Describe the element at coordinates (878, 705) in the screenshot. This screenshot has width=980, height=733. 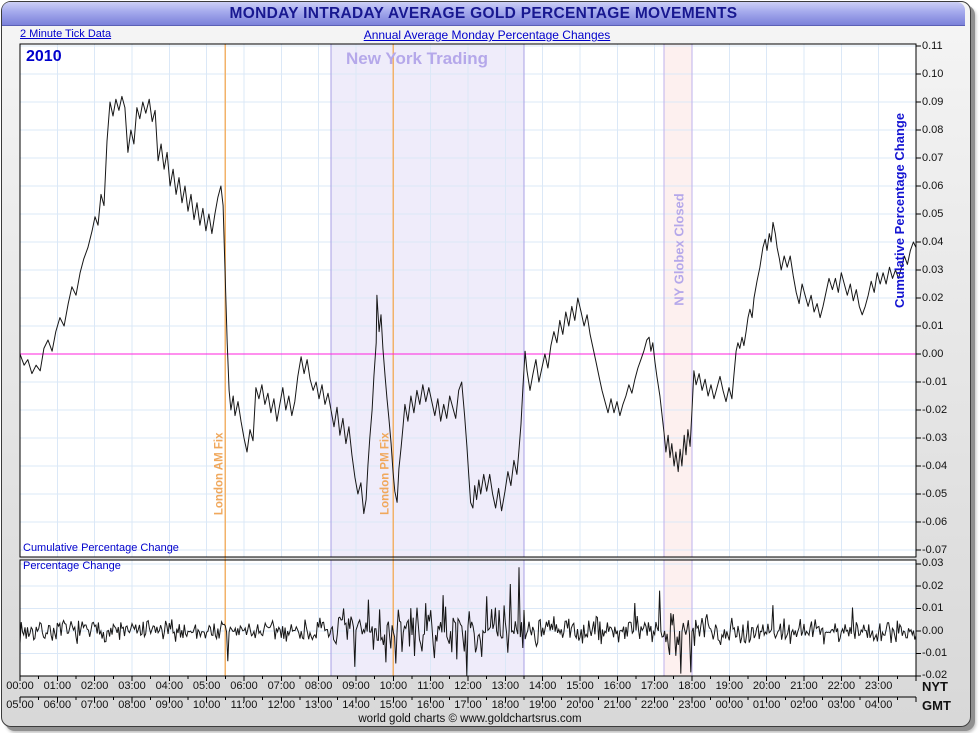
I see `x-tick-label-gmt: 04:00` at that location.